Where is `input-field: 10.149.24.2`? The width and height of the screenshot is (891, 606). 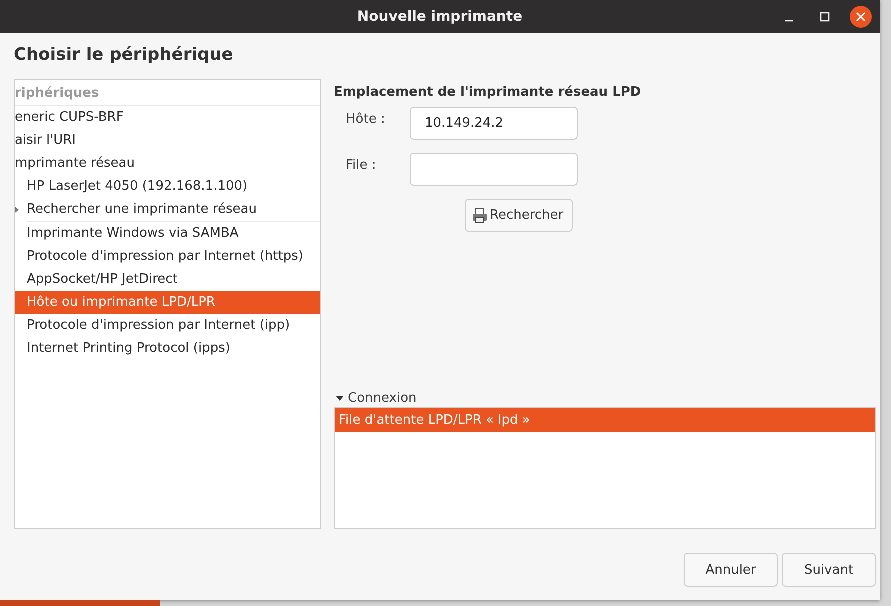 input-field: 10.149.24.2 is located at coordinates (494, 123).